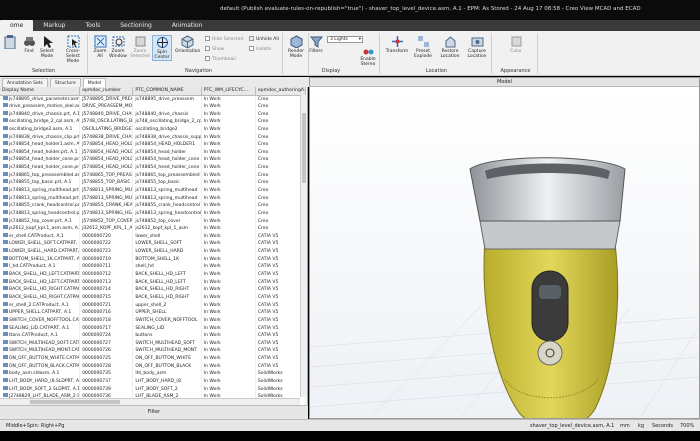  I want to click on find-button: Find, so click(29, 44).